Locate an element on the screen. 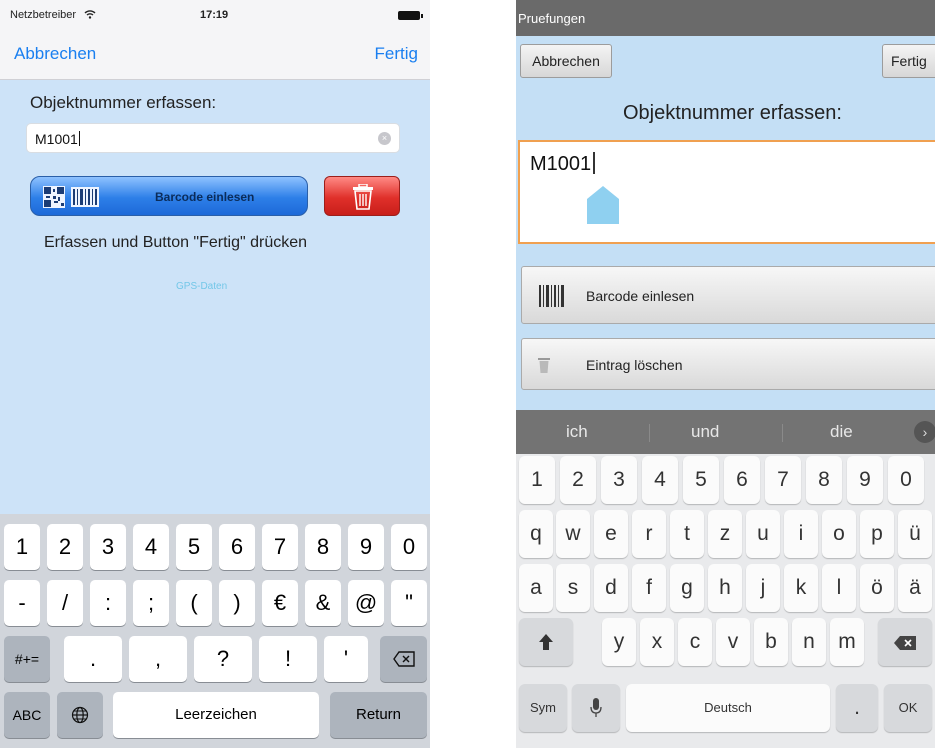 Image resolution: width=935 pixels, height=748 pixels. key-a: a is located at coordinates (536, 588).